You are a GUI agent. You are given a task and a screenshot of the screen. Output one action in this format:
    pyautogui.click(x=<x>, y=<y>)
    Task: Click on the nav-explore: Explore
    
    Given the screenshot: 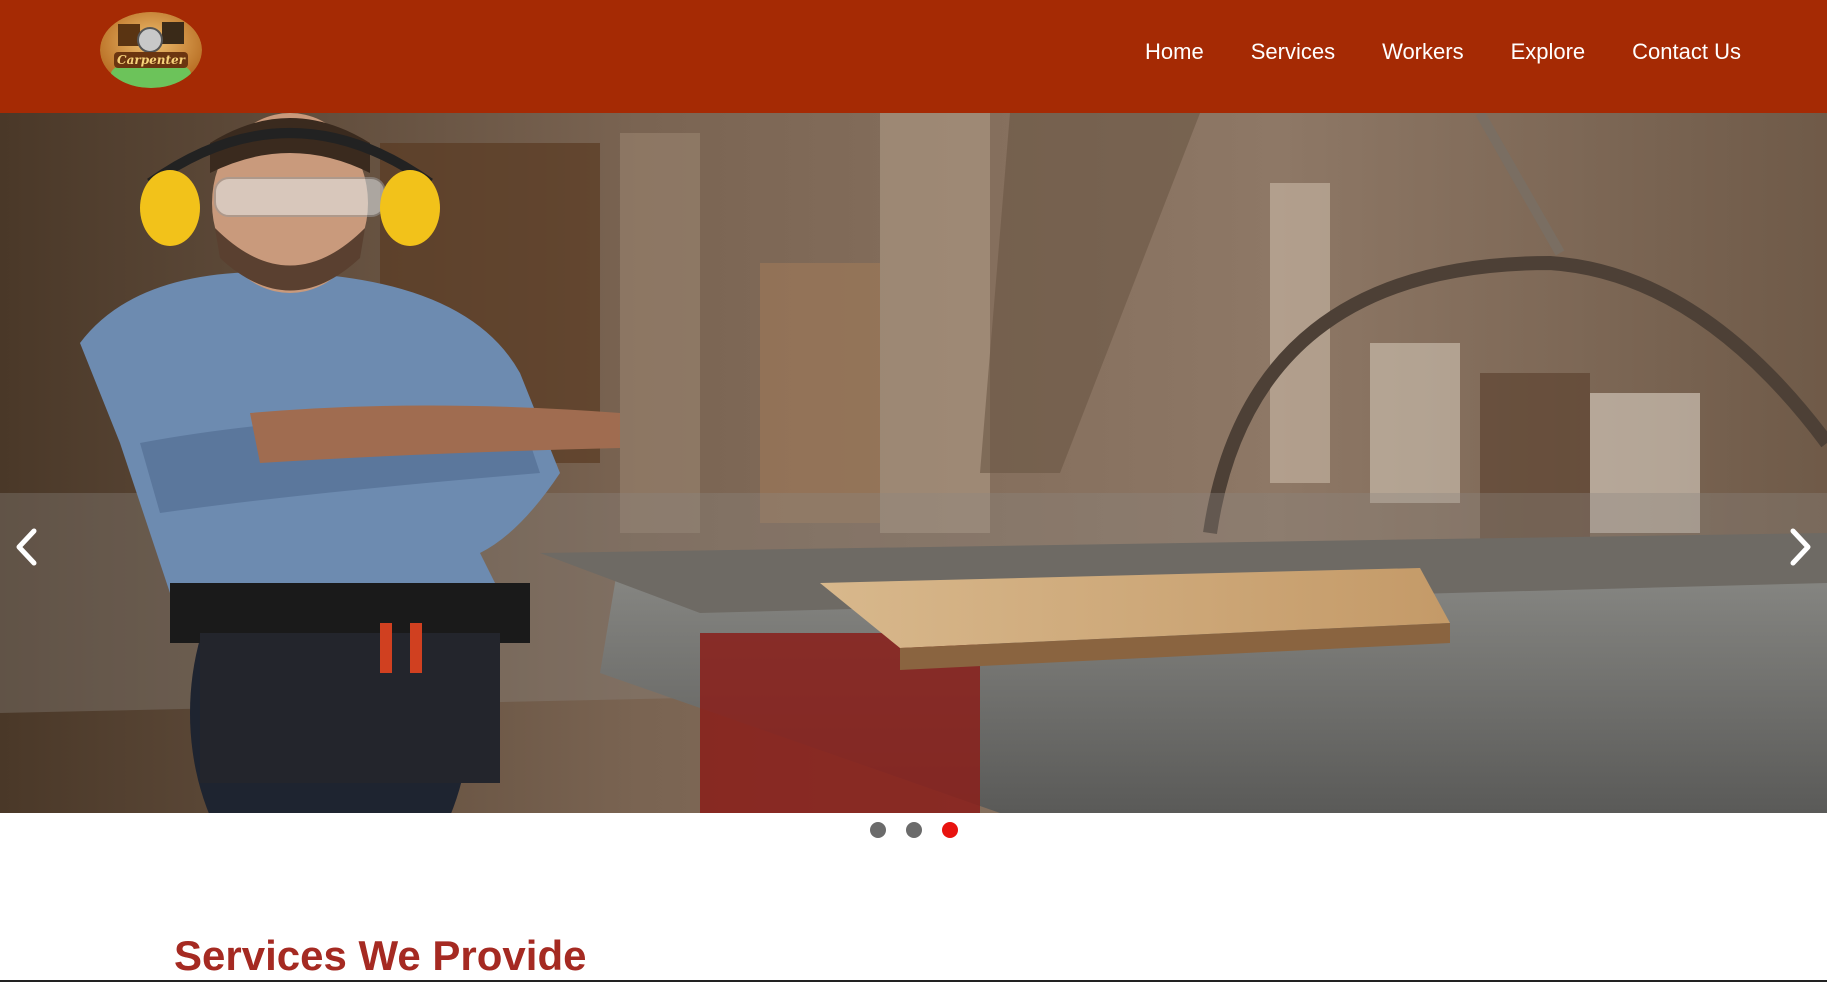 What is the action you would take?
    pyautogui.click(x=1548, y=52)
    